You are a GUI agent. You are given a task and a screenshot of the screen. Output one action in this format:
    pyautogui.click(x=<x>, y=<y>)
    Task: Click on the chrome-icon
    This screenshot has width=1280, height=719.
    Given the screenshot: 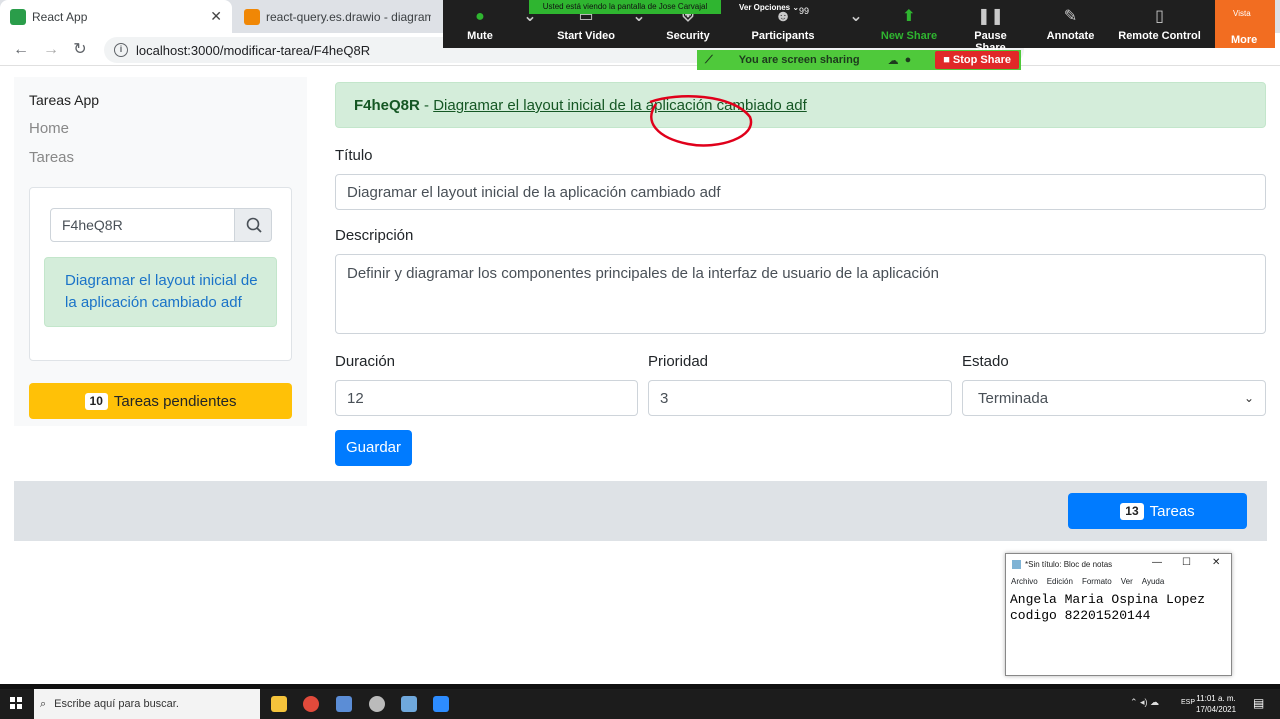 What is the action you would take?
    pyautogui.click(x=311, y=704)
    